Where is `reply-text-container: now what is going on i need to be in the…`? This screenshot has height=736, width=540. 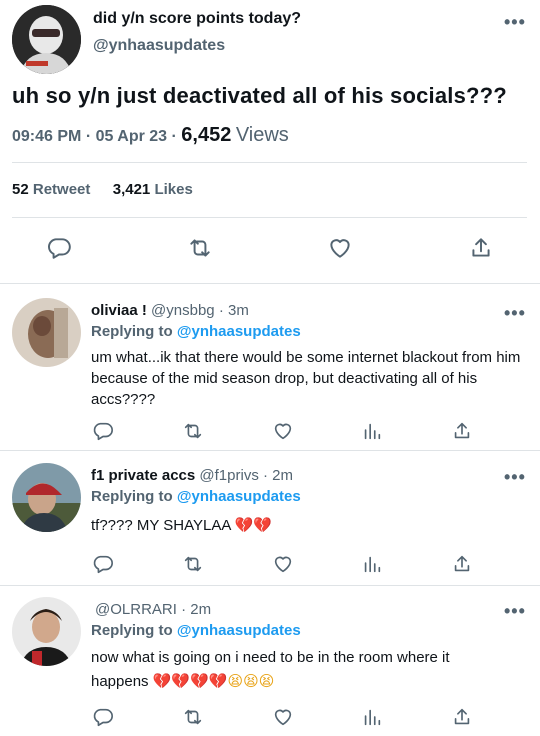
reply-text-container: now what is going on i need to be in the… is located at coordinates (311, 669).